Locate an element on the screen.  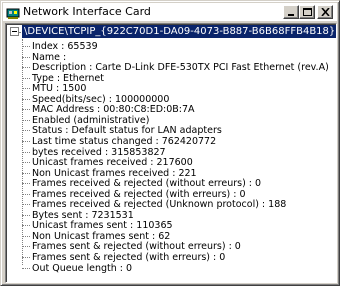
close-icon is located at coordinates (325, 12).